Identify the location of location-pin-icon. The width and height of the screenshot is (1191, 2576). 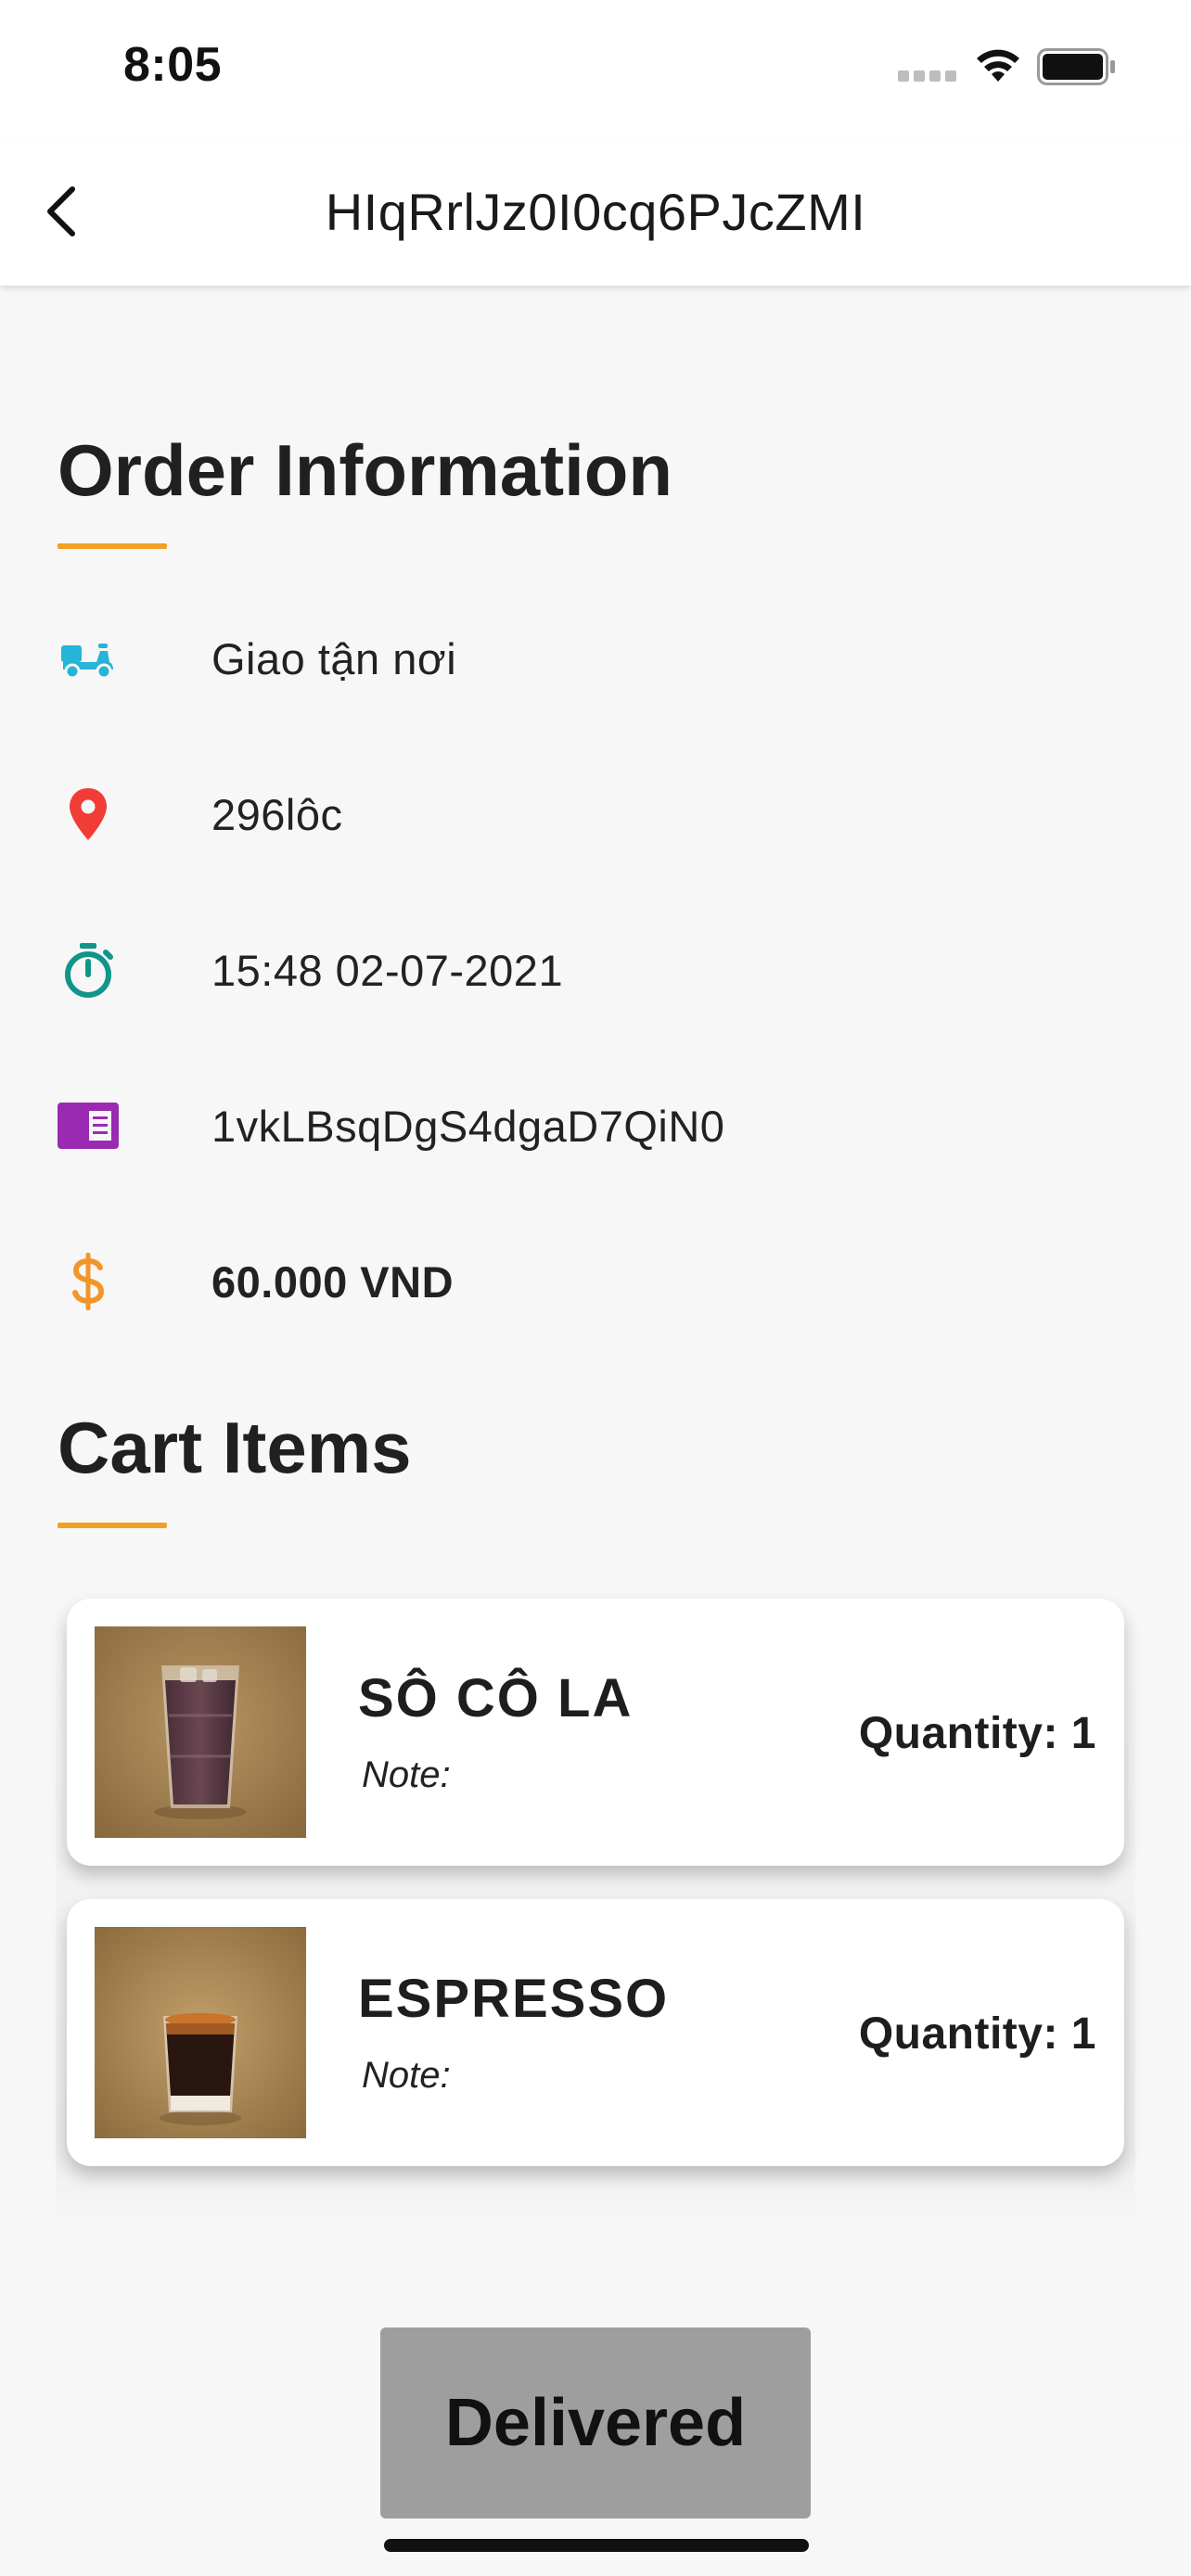
(88, 814).